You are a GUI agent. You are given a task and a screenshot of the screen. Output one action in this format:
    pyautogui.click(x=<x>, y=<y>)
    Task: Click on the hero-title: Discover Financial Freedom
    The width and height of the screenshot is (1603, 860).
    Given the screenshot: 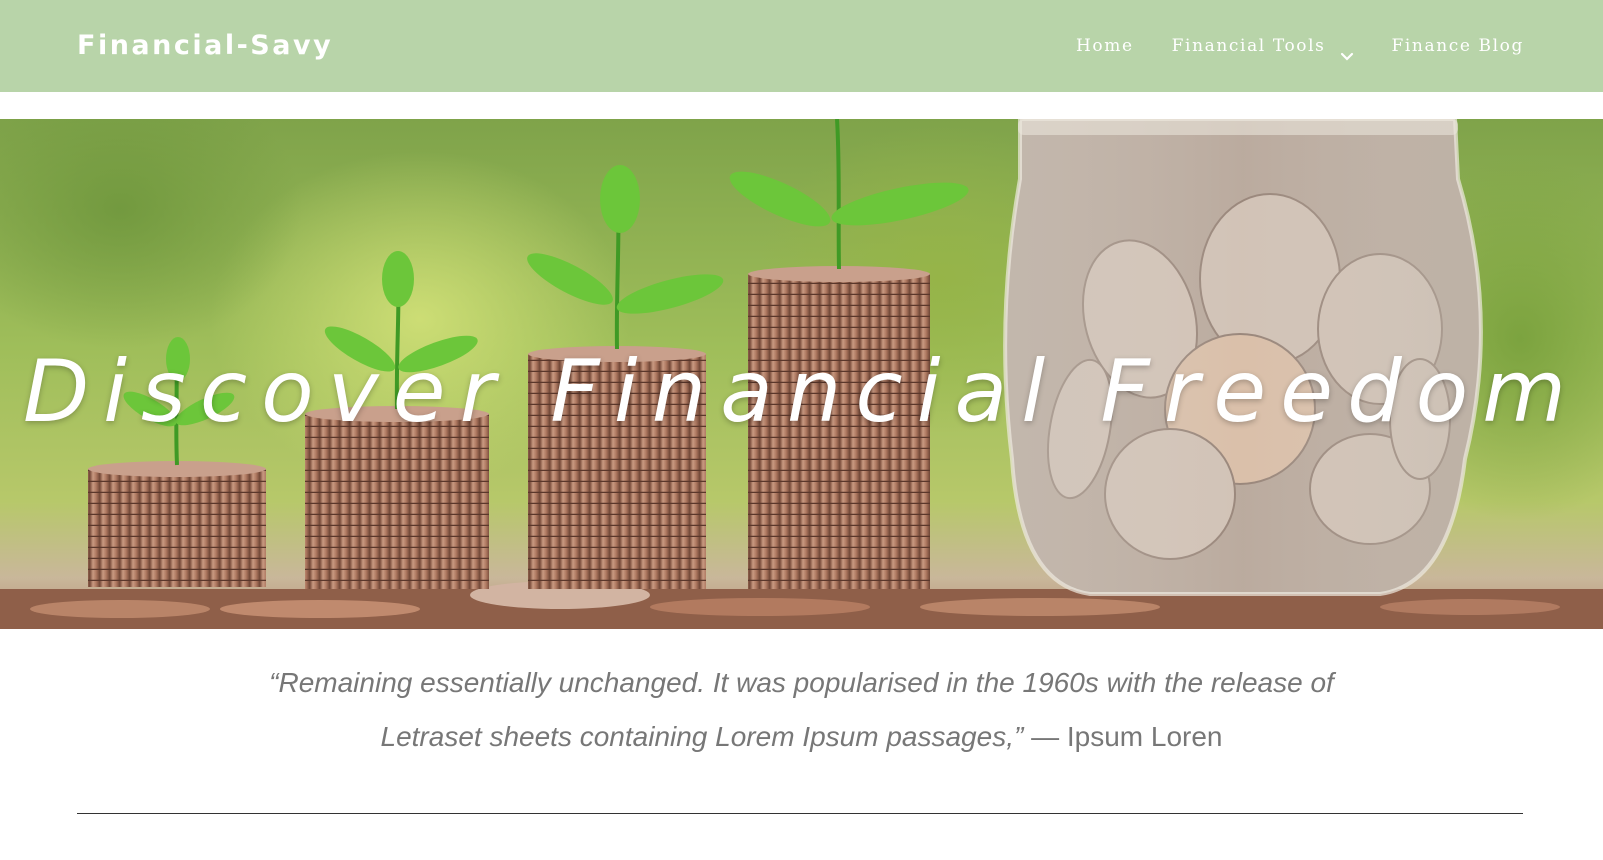 What is the action you would take?
    pyautogui.click(x=801, y=392)
    